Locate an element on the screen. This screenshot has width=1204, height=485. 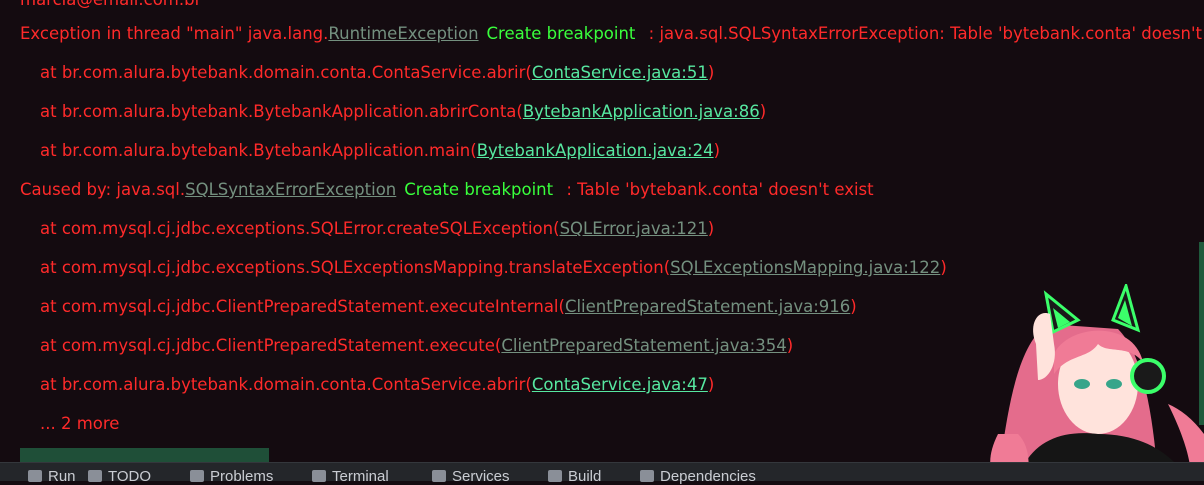
source-link: BytebankApplication.java:86 is located at coordinates (641, 111).